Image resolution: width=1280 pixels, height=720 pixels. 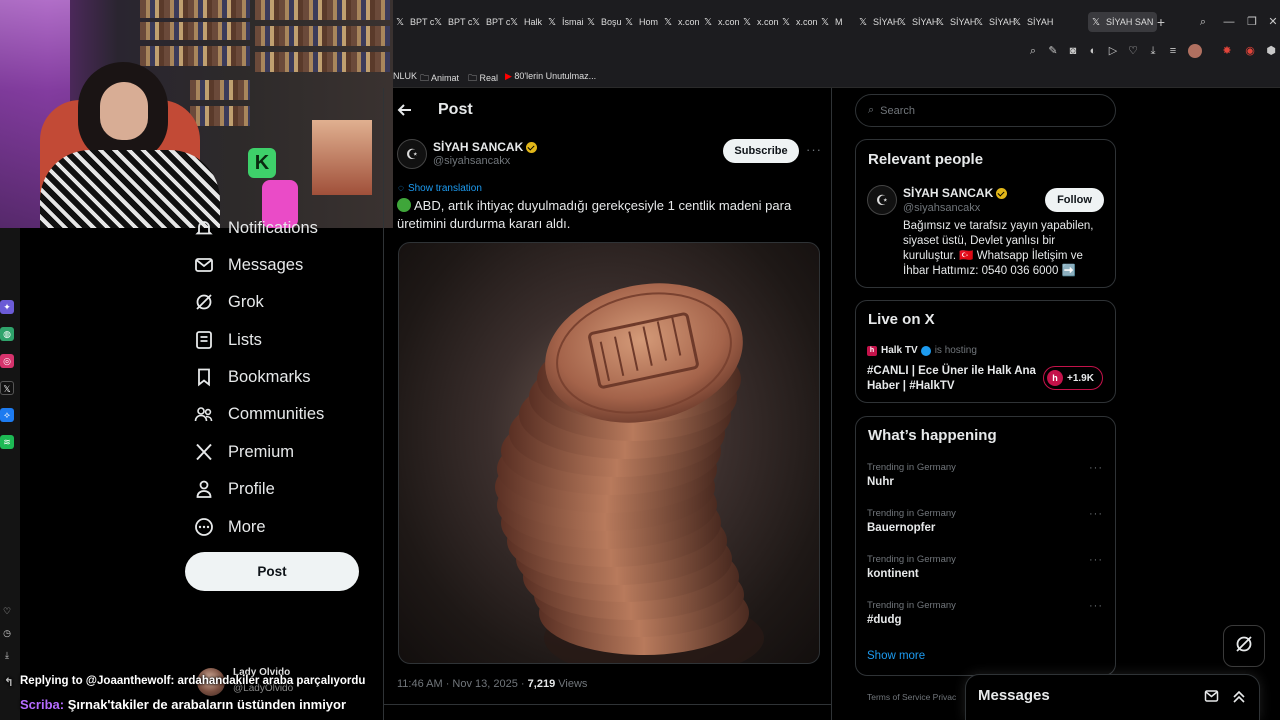 I want to click on bookmark-folder: 🗀 Real, so click(x=483, y=79).